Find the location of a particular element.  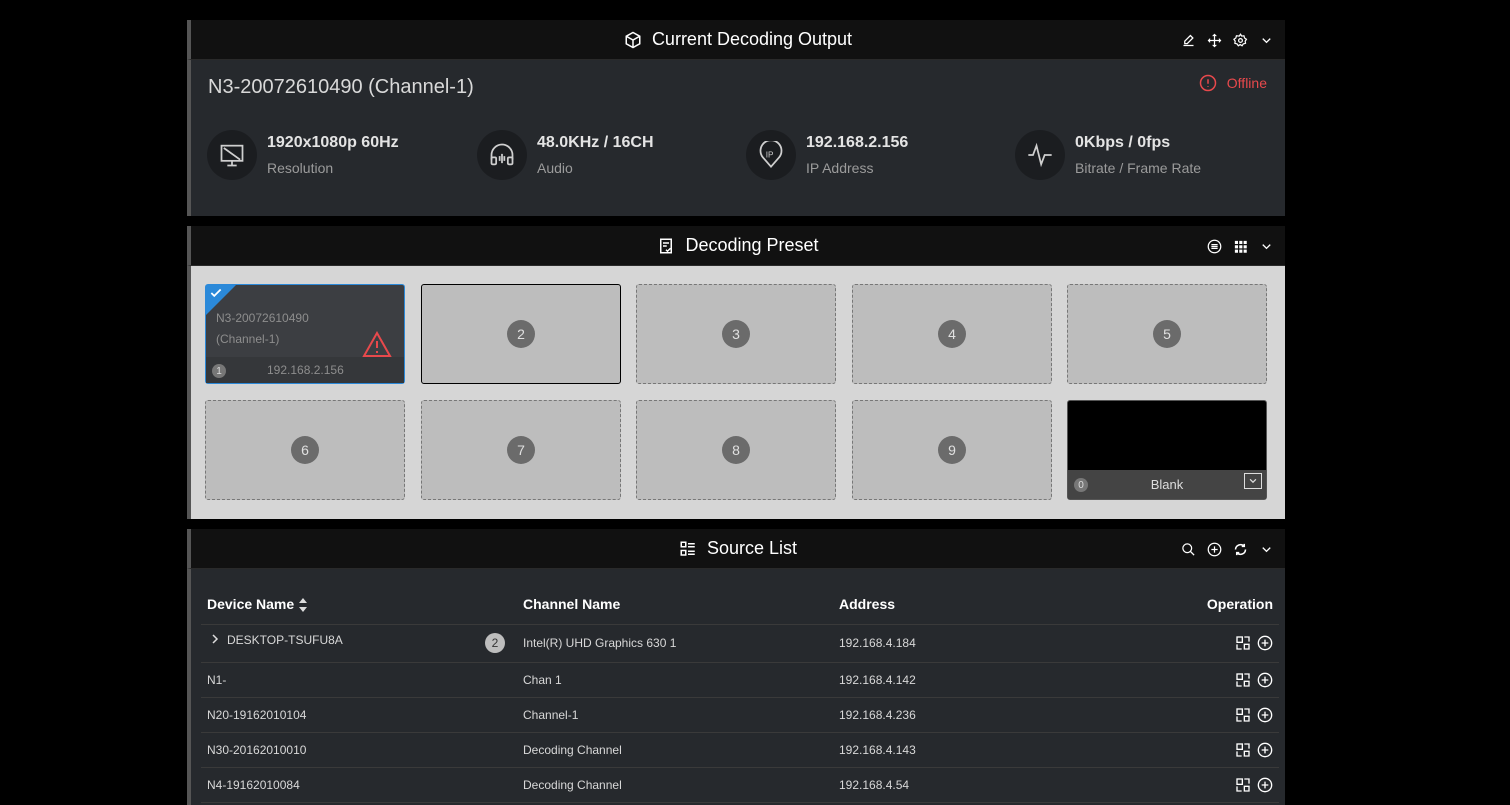

stat-label: Resolution is located at coordinates (300, 168).